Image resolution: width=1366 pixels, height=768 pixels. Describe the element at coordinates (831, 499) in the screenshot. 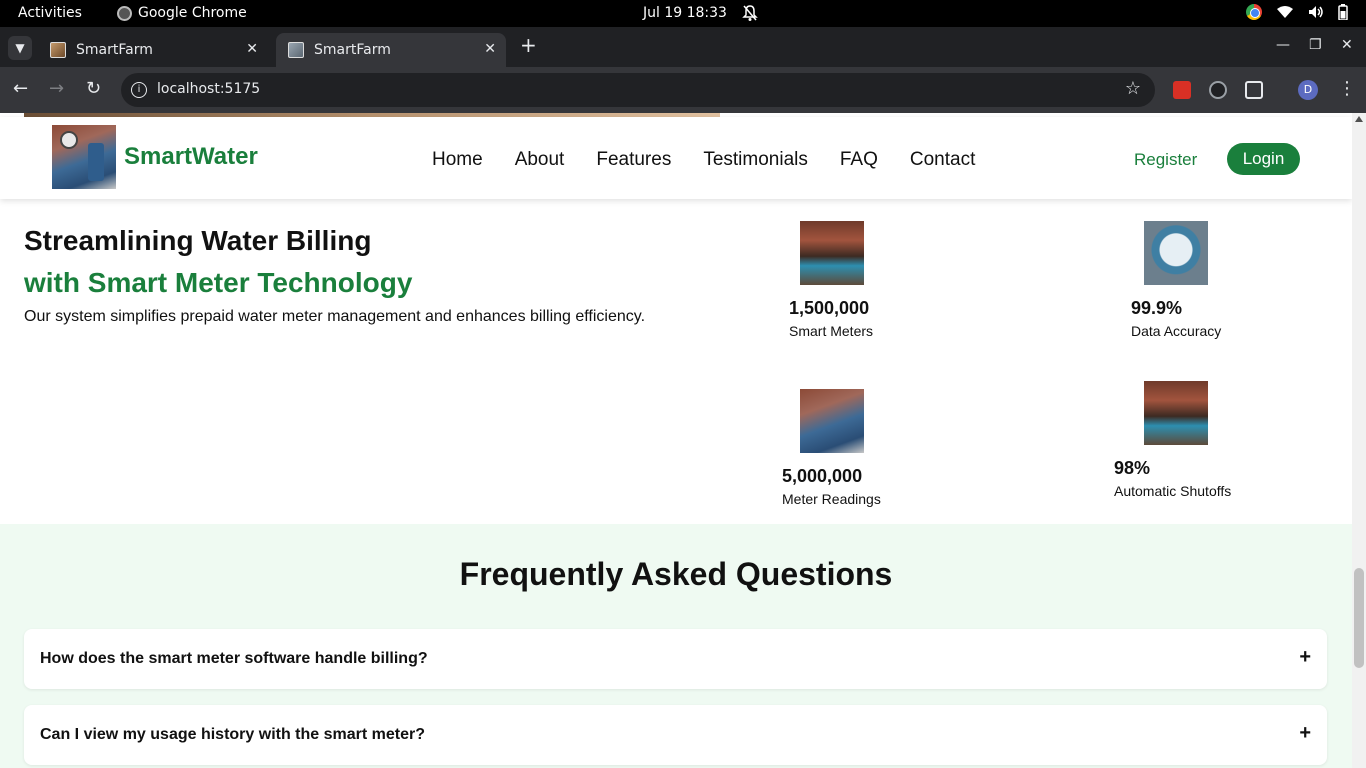

I see `stat-label: Meter Readings` at that location.